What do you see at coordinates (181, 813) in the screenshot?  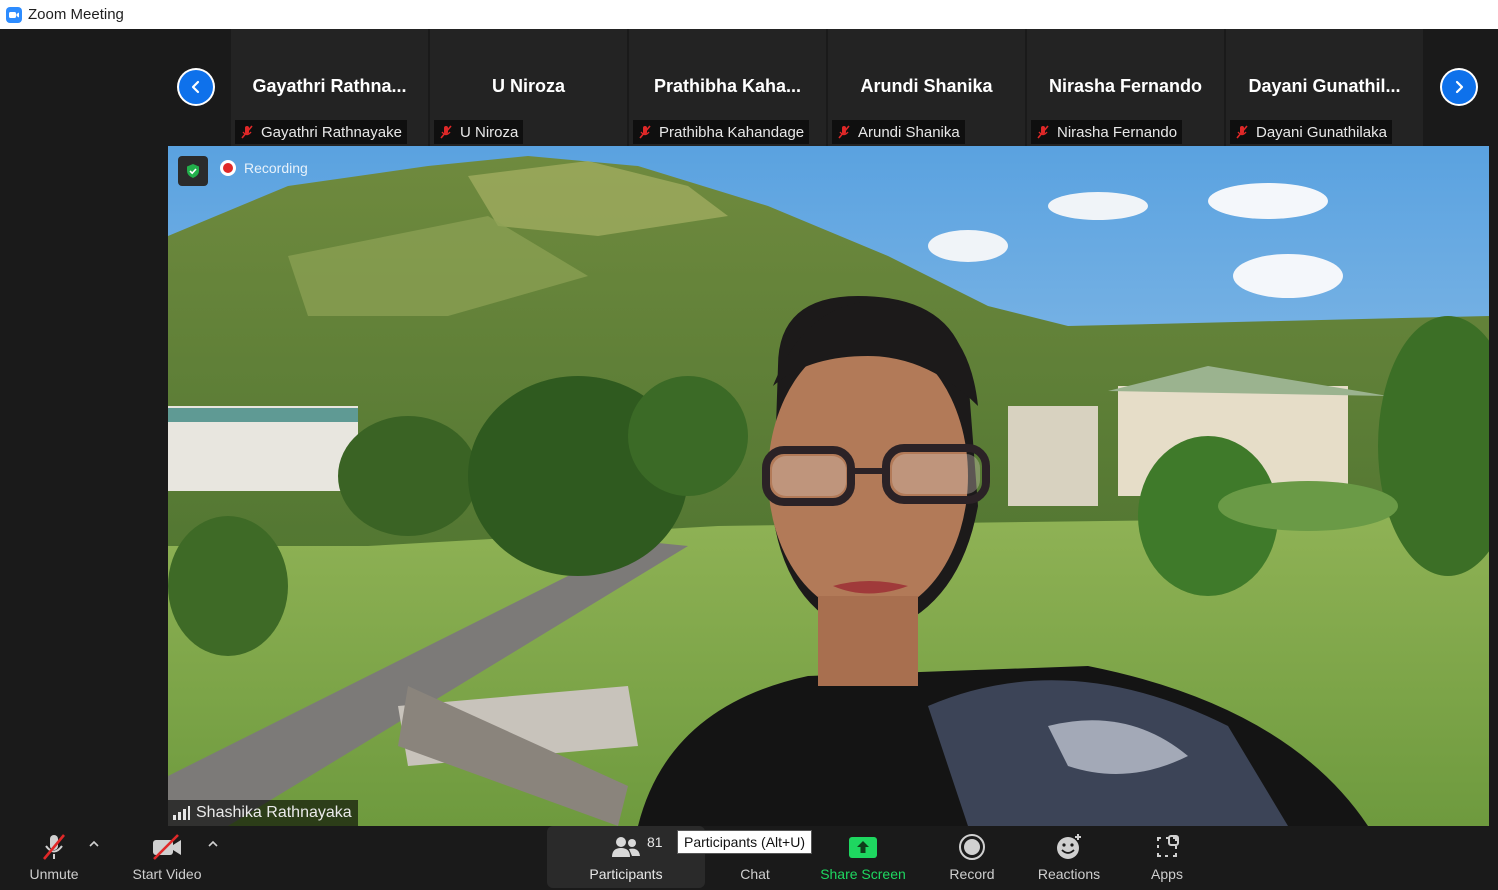 I see `signal-strength-icon` at bounding box center [181, 813].